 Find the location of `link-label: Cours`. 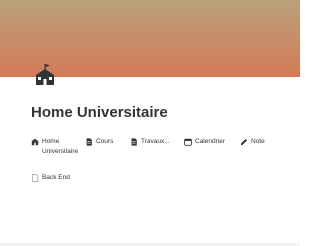

link-label: Cours is located at coordinates (105, 141).